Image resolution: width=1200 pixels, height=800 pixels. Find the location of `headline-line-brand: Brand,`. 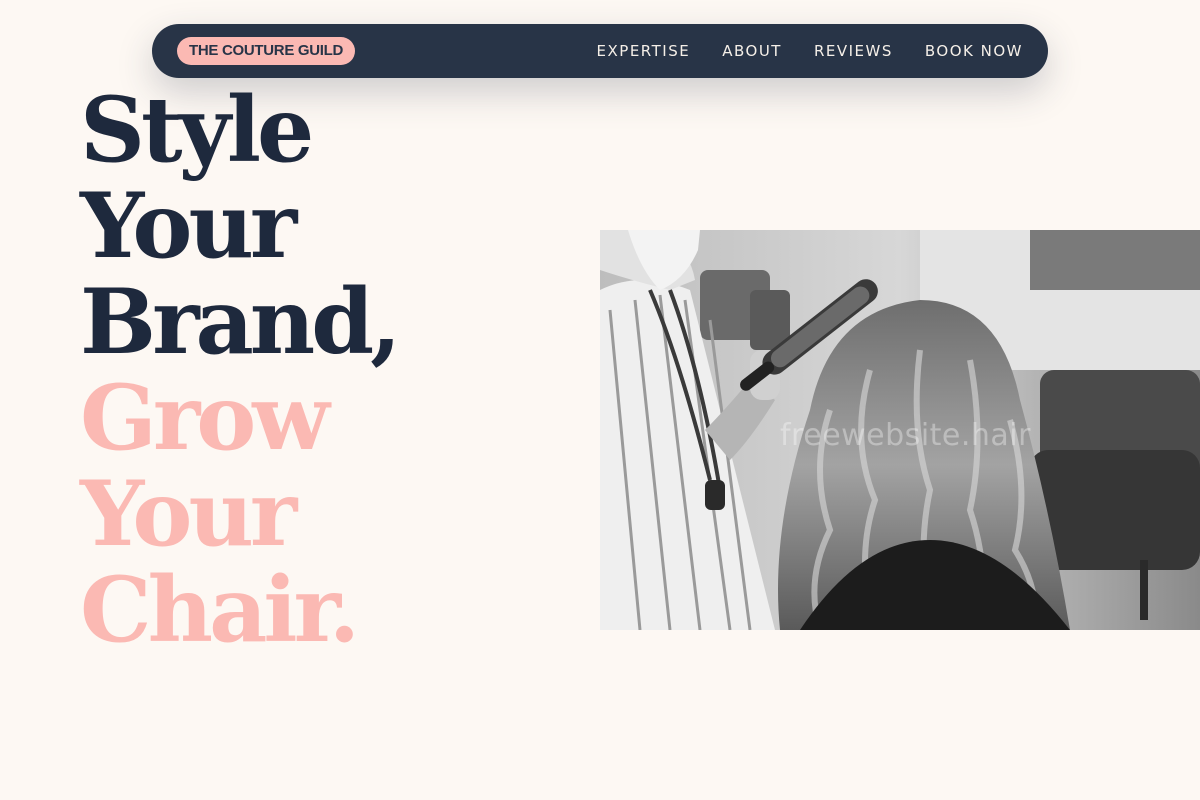

headline-line-brand: Brand, is located at coordinates (240, 322).